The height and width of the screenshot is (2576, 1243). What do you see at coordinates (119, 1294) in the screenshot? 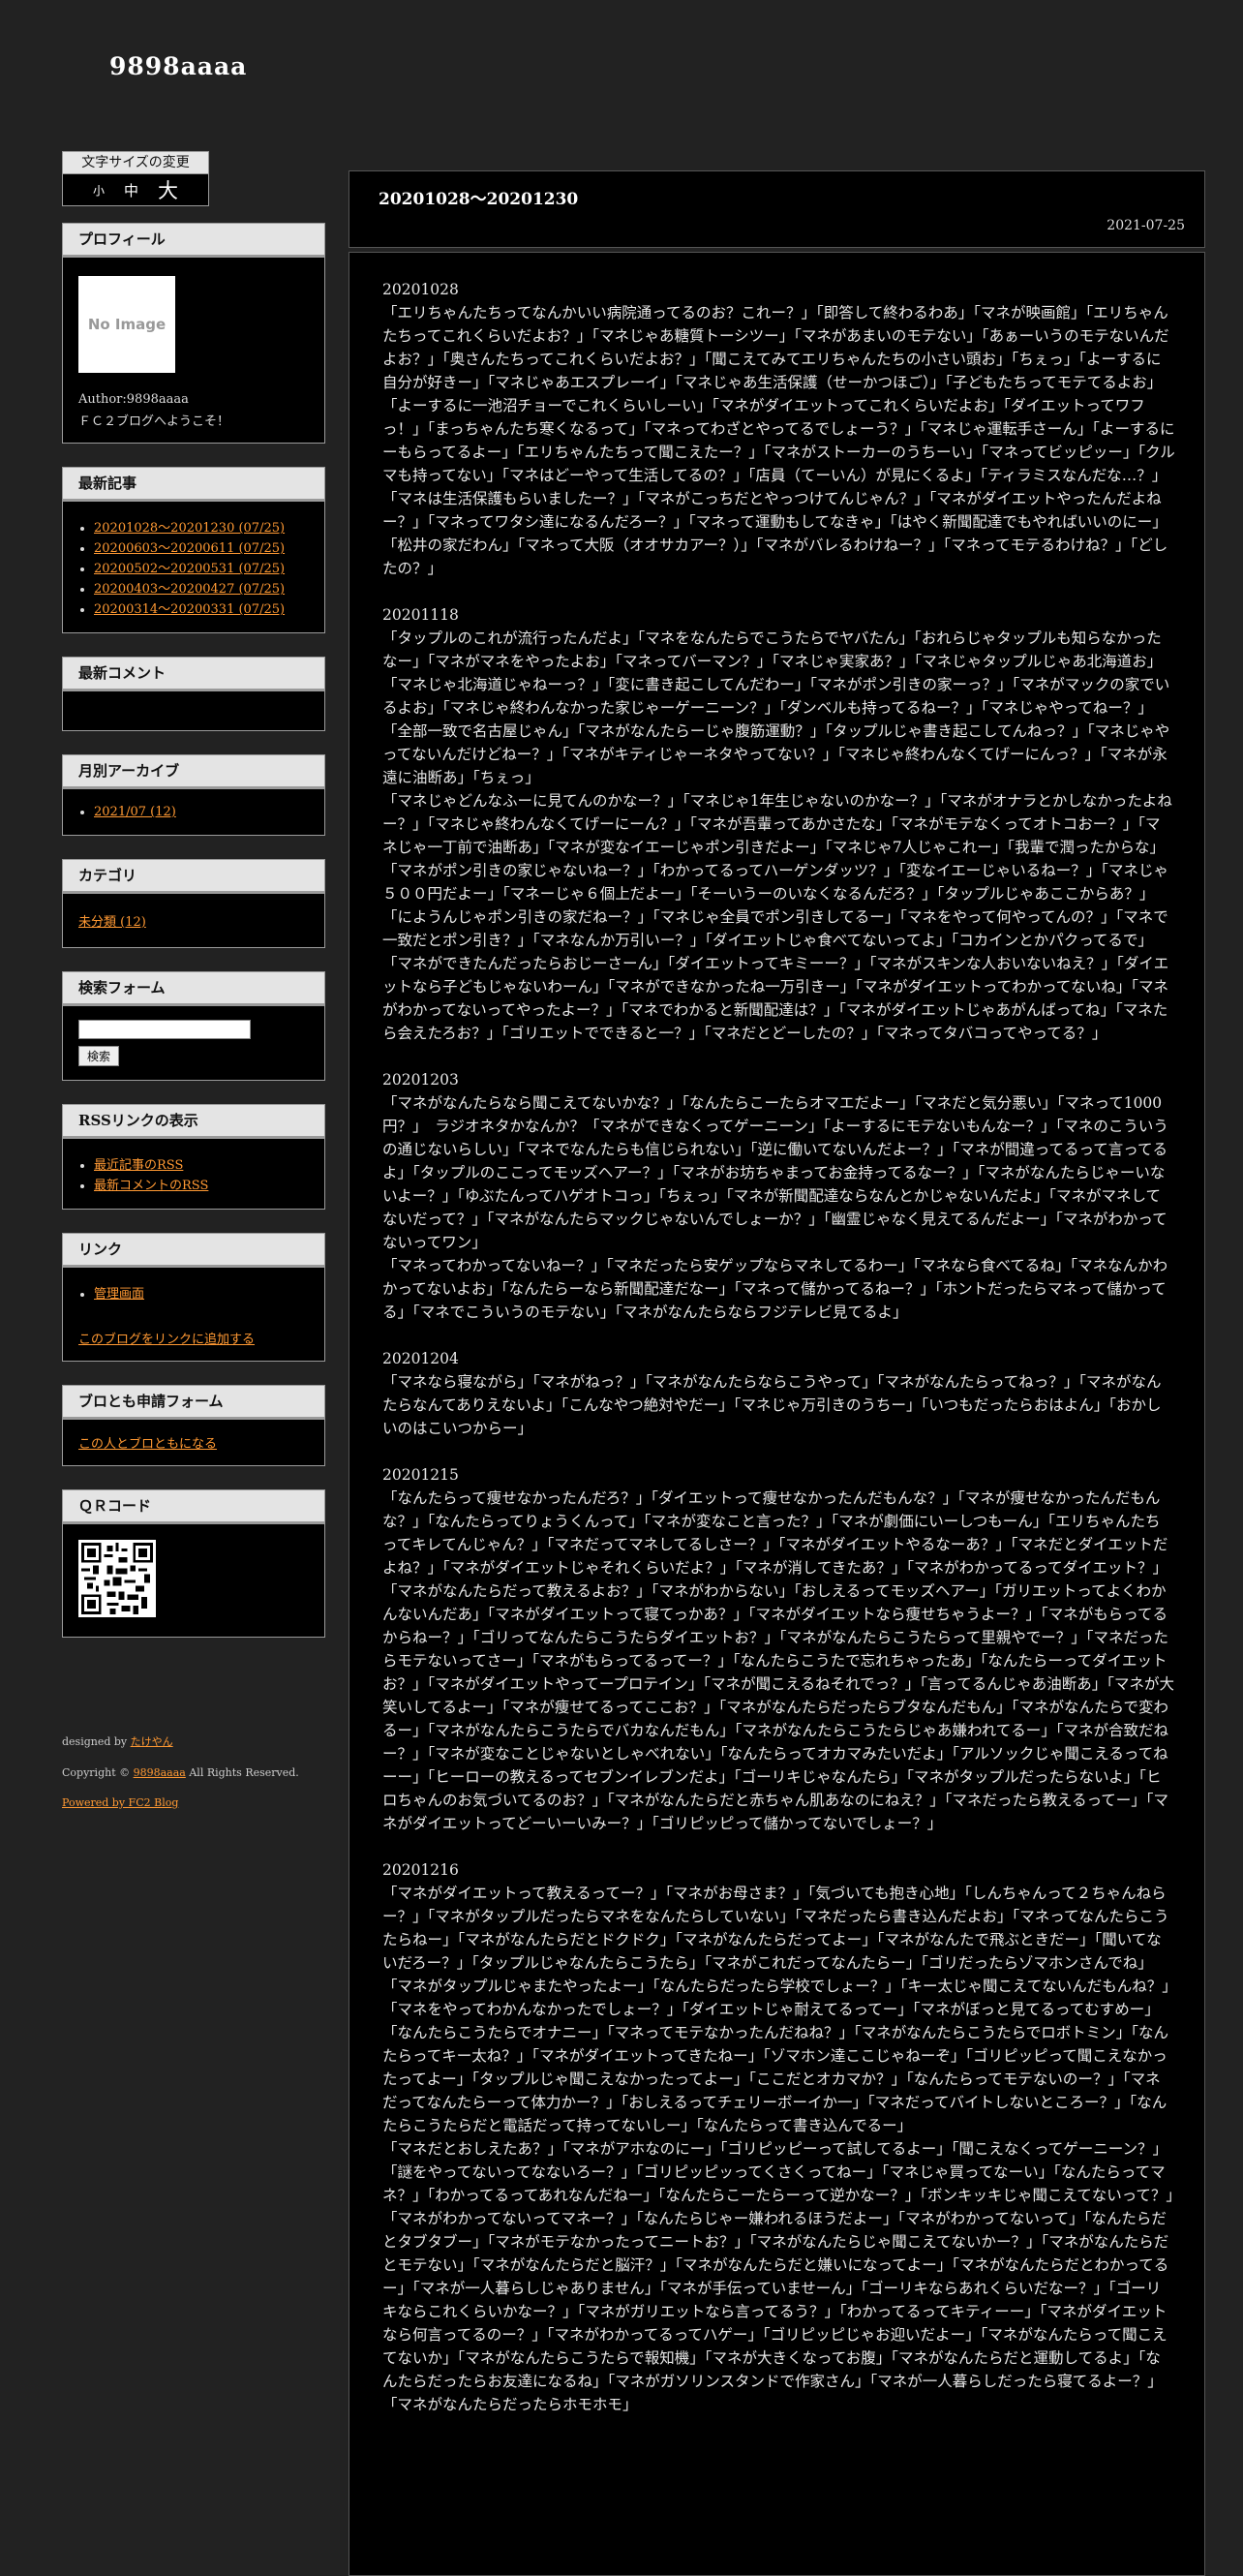
I see `admin-link: 管理画面` at bounding box center [119, 1294].